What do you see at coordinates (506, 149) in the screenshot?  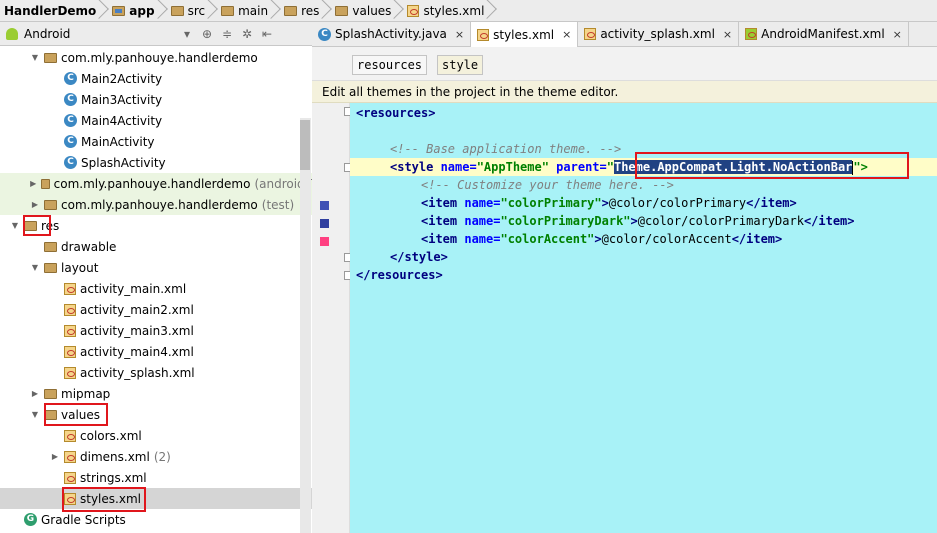 I see `code-line-3: <!-- Base application theme. -->` at bounding box center [506, 149].